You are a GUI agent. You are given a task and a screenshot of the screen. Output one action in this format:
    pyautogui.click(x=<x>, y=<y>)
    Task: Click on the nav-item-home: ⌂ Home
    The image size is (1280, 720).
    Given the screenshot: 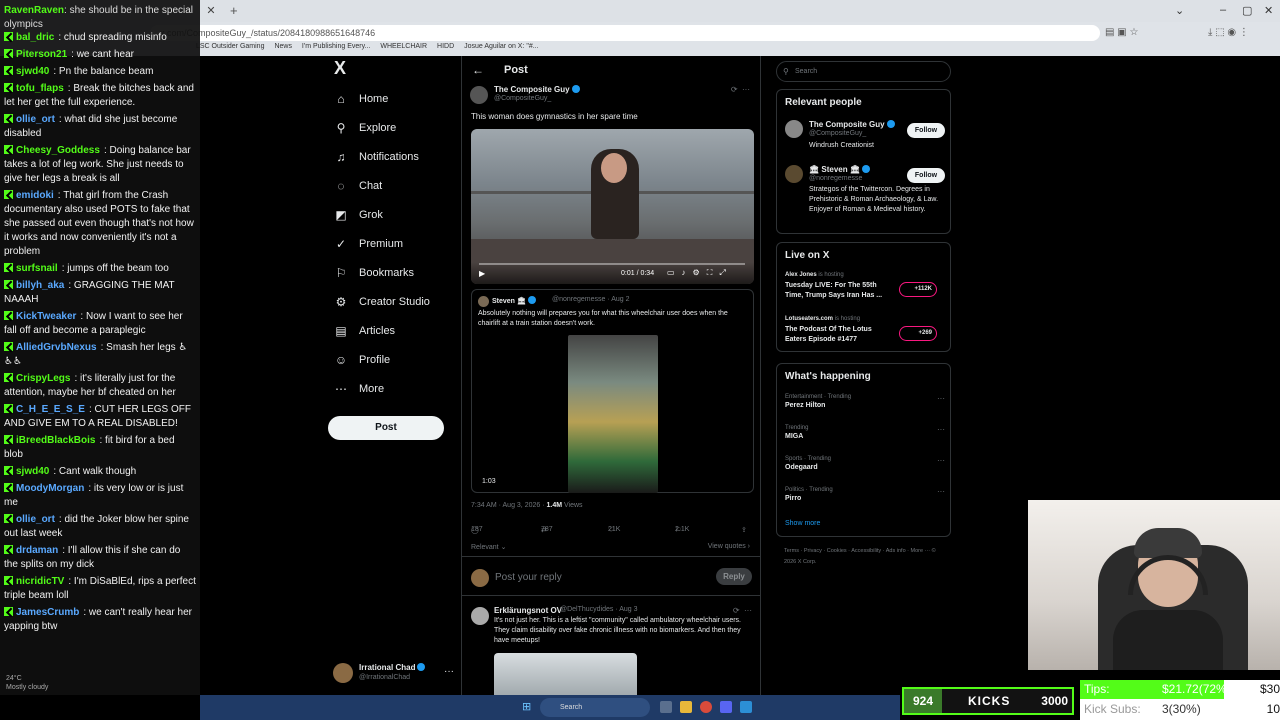 What is the action you would take?
    pyautogui.click(x=390, y=98)
    